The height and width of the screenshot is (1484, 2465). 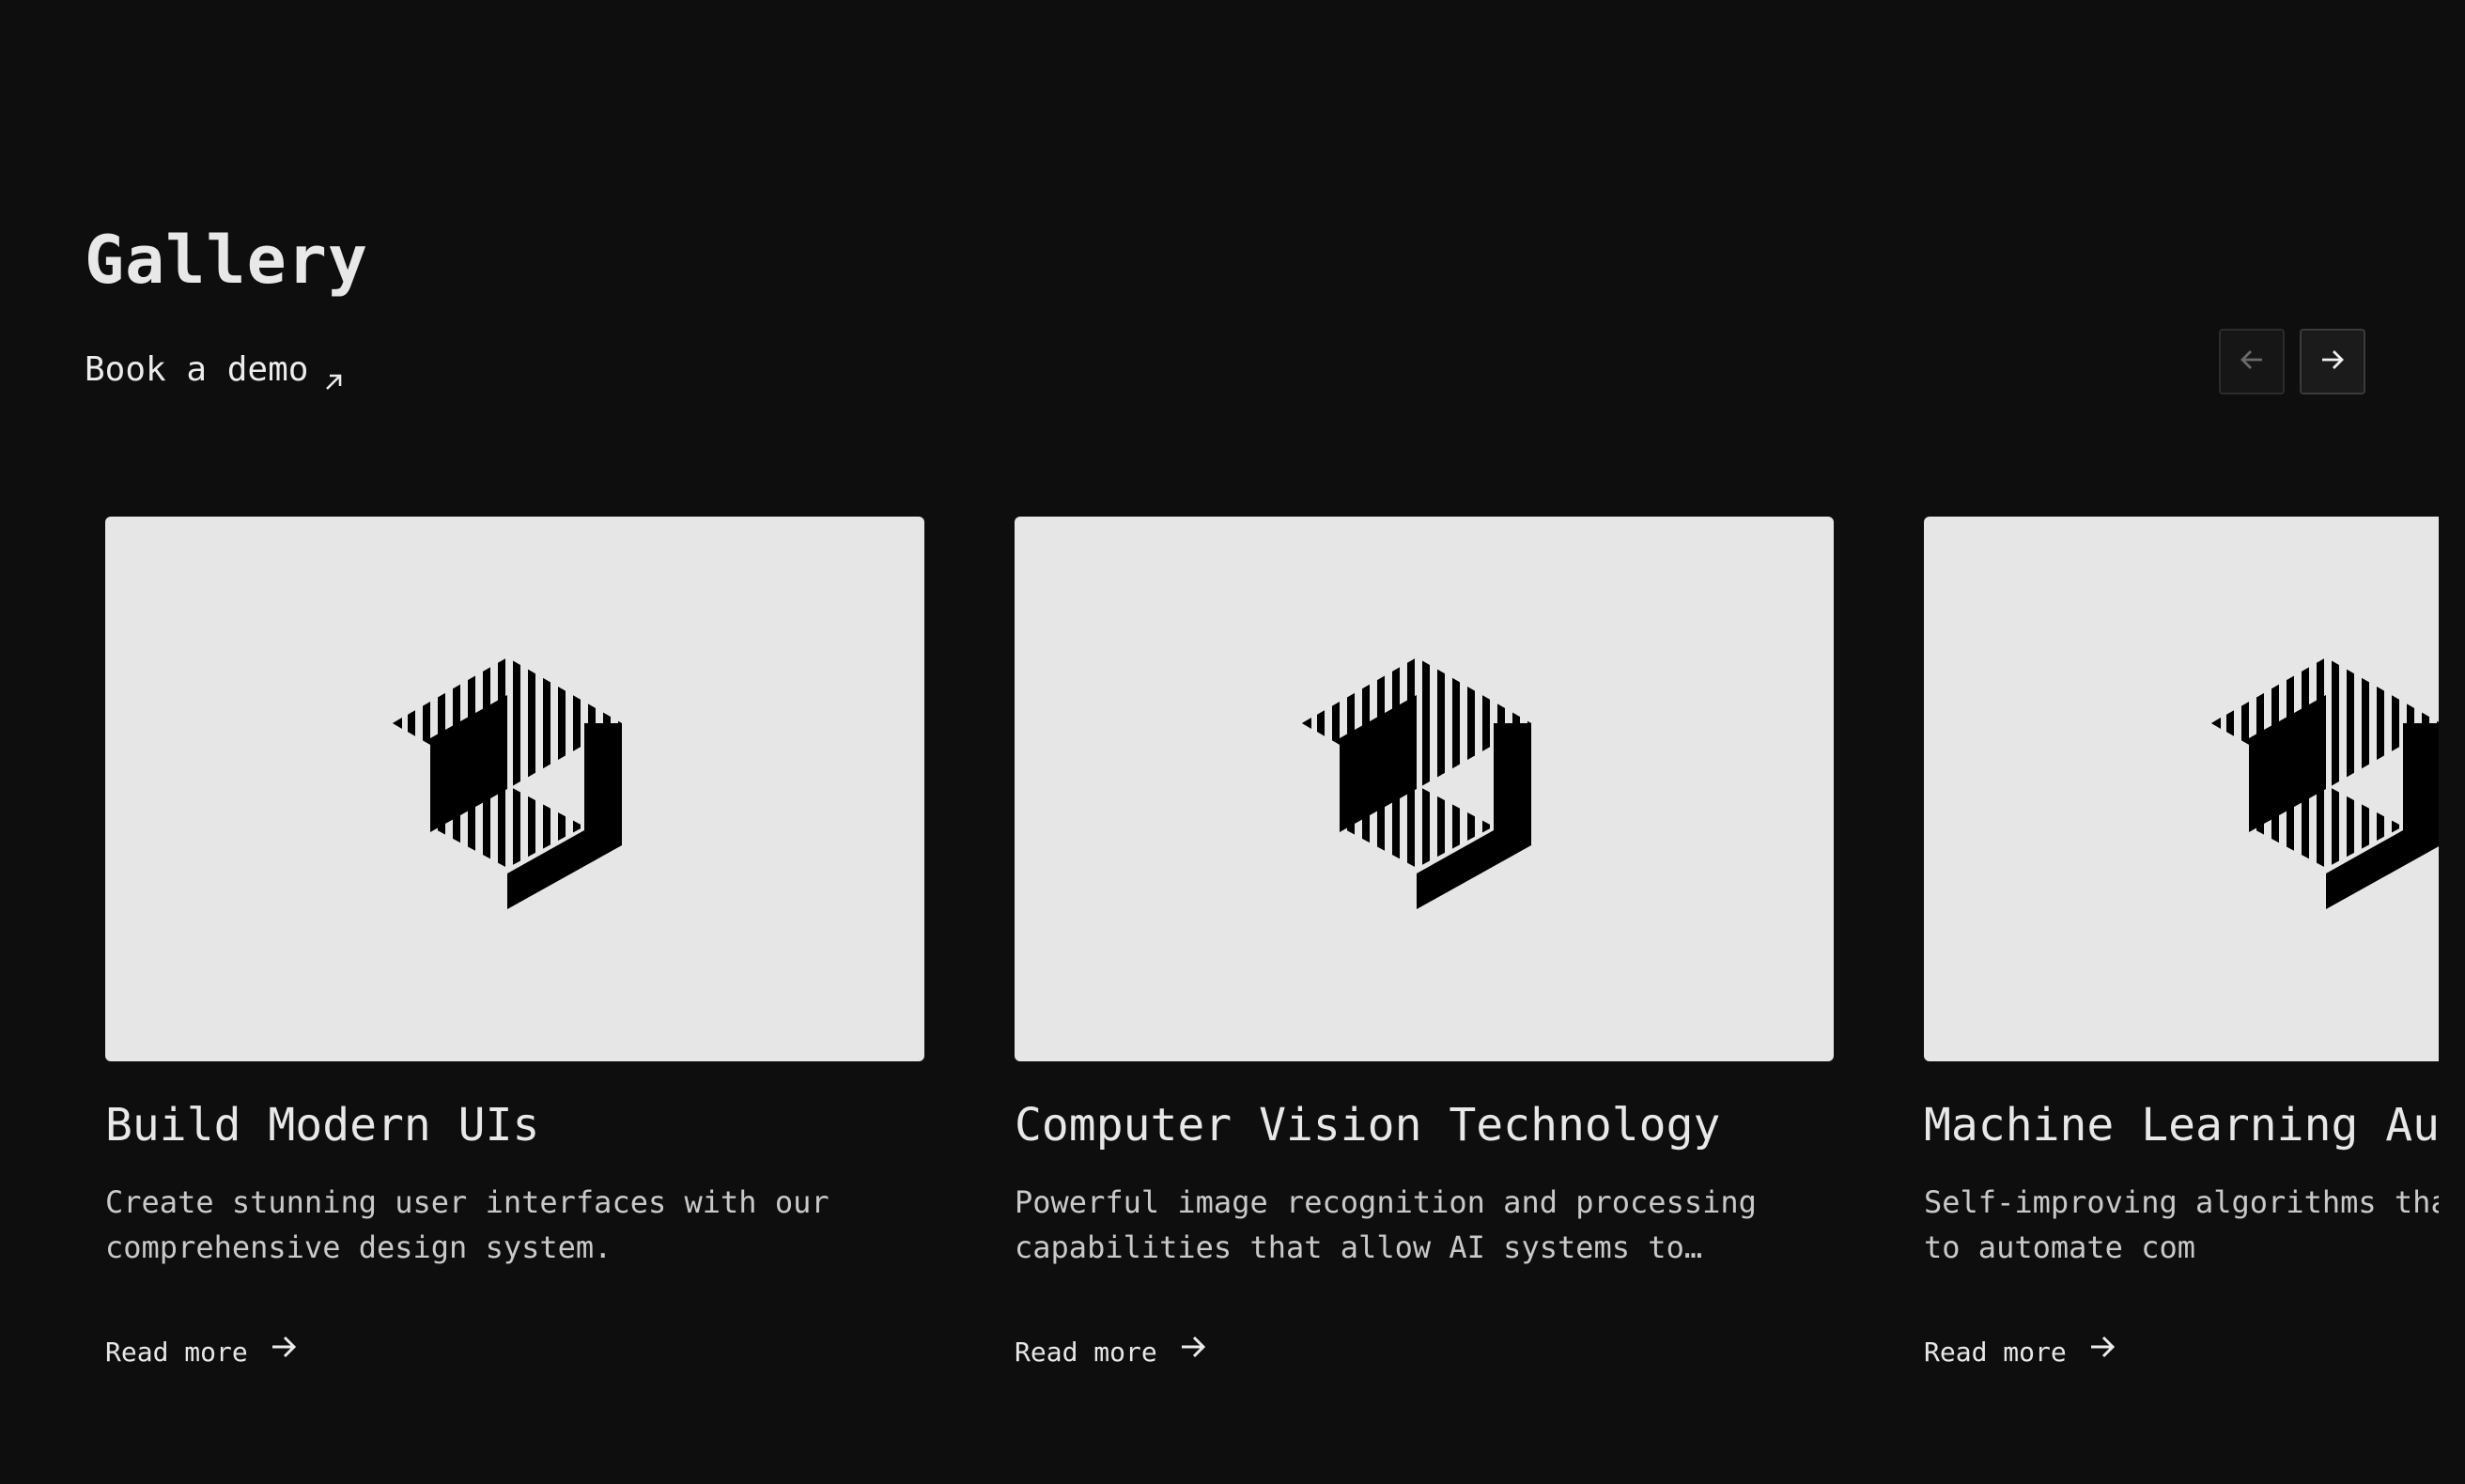 What do you see at coordinates (323, 1125) in the screenshot?
I see `card-title: Build Modern UIs` at bounding box center [323, 1125].